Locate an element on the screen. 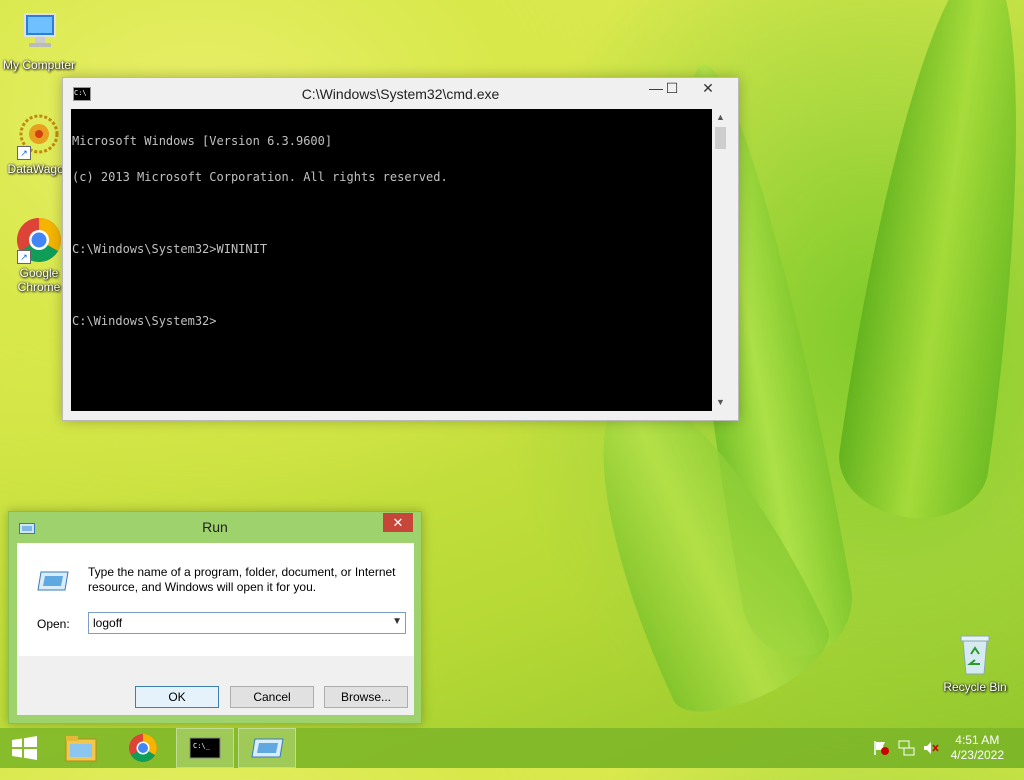  windows-logo-icon is located at coordinates (24, 748).